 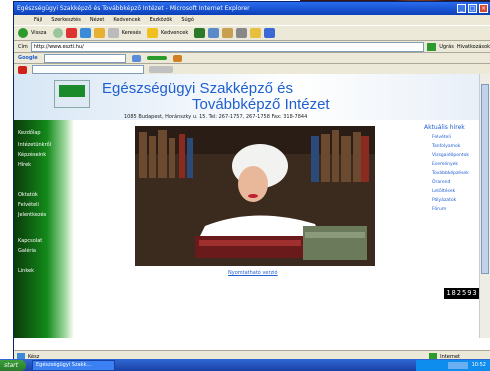 What do you see at coordinates (85, 33) in the screenshot?
I see `refresh-icon` at bounding box center [85, 33].